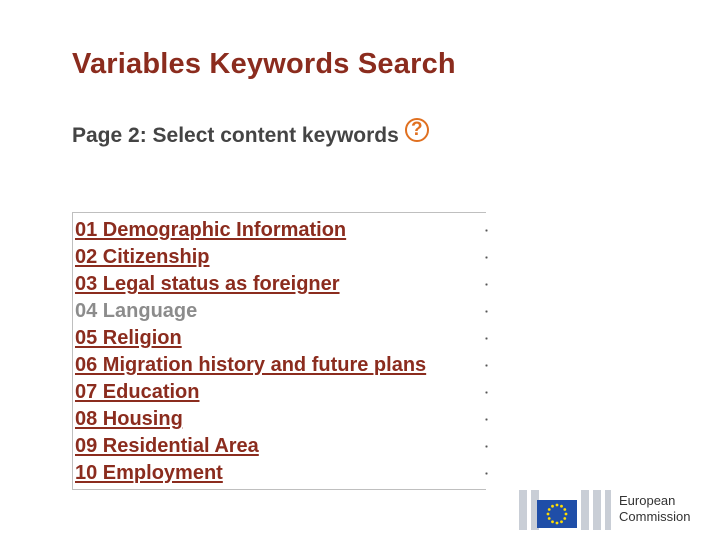  What do you see at coordinates (280, 257) in the screenshot?
I see `keyword-item: 02 Citizenship` at bounding box center [280, 257].